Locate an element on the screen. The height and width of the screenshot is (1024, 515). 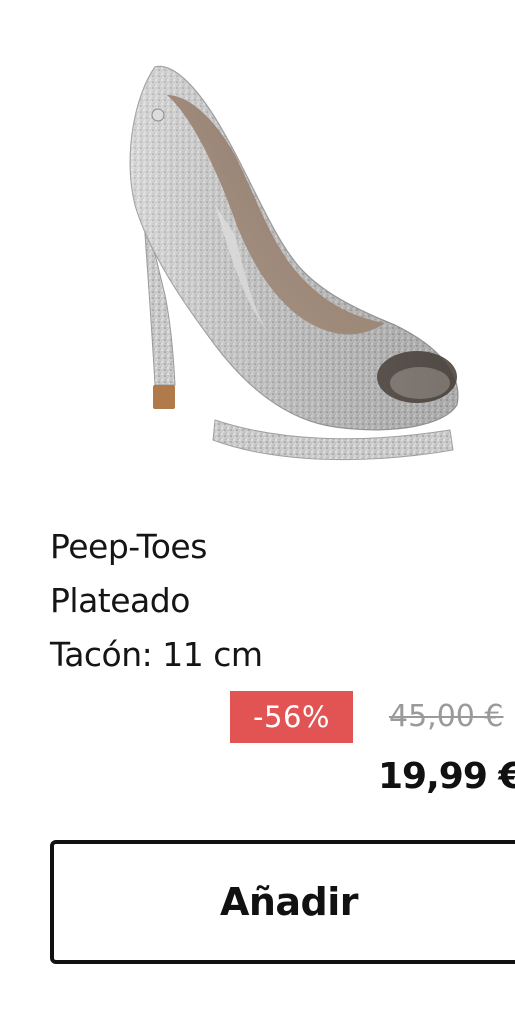
sale-price: 19,99 € is located at coordinates (446, 776).